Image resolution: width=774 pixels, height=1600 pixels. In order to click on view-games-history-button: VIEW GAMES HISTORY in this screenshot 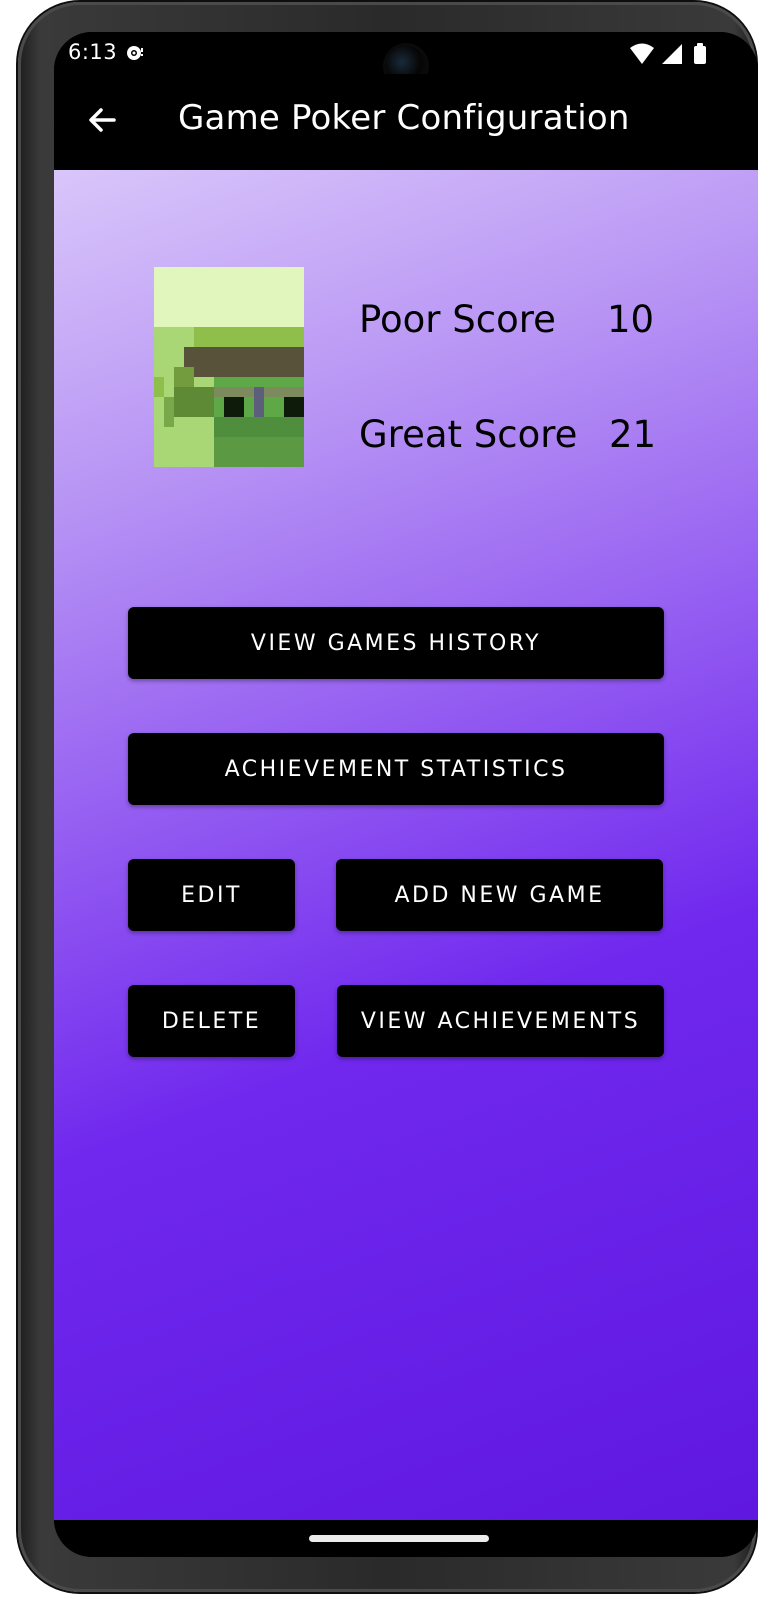, I will do `click(396, 643)`.